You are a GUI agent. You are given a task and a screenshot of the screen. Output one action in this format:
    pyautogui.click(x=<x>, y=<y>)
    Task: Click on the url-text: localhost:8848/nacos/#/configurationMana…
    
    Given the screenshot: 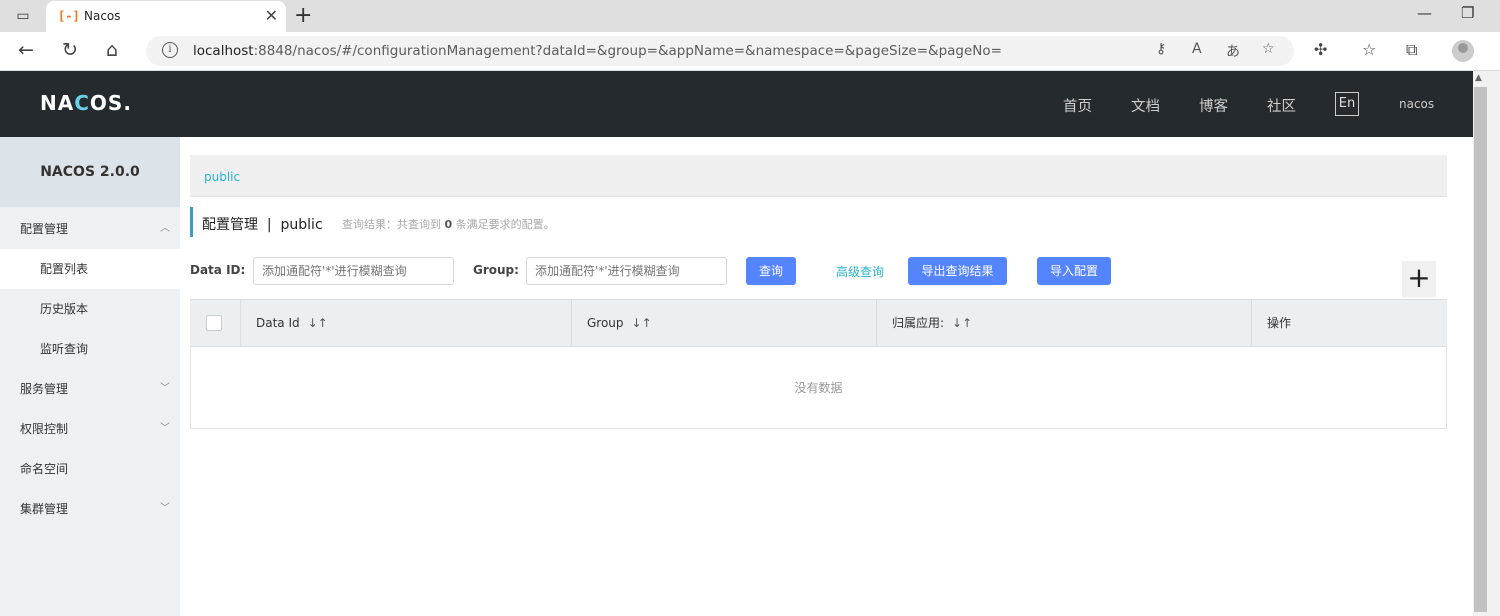 What is the action you would take?
    pyautogui.click(x=597, y=51)
    